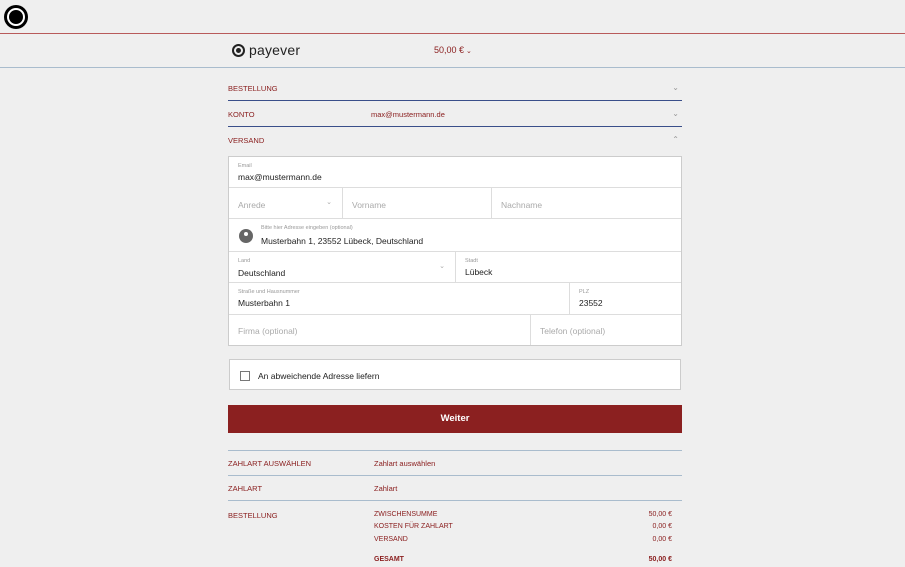 The width and height of the screenshot is (905, 567). Describe the element at coordinates (252, 205) in the screenshot. I see `anrede-placeholder: Anrede` at that location.